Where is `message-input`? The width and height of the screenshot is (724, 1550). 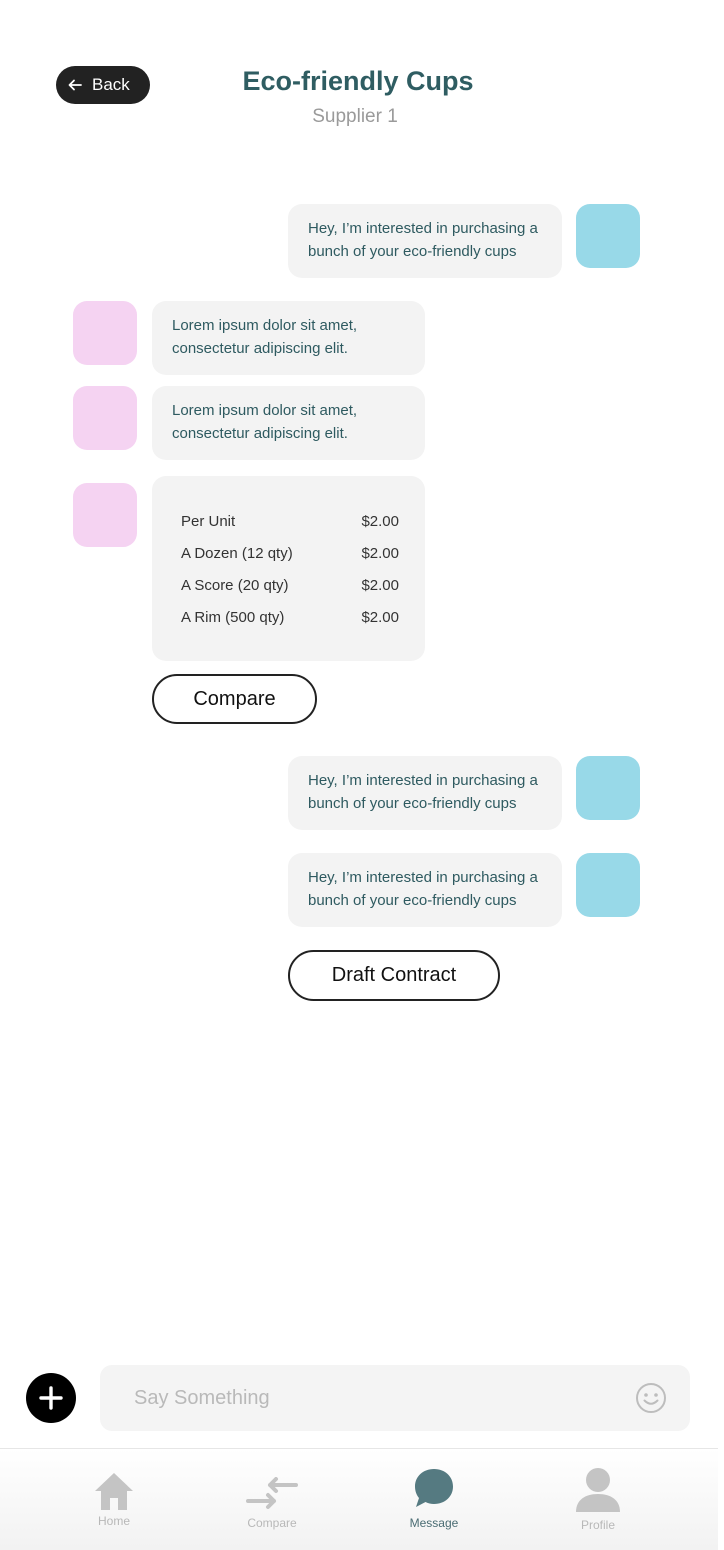
message-input is located at coordinates (374, 1398).